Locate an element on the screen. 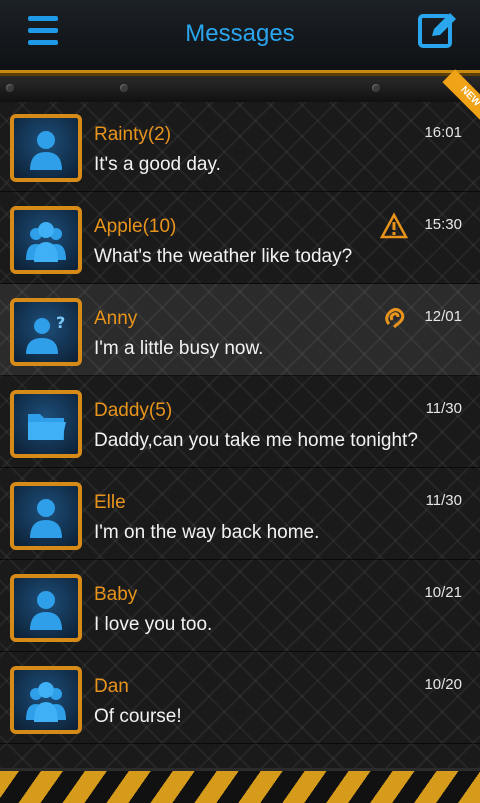 Image resolution: width=480 pixels, height=803 pixels. message-time: 10/20 is located at coordinates (443, 684).